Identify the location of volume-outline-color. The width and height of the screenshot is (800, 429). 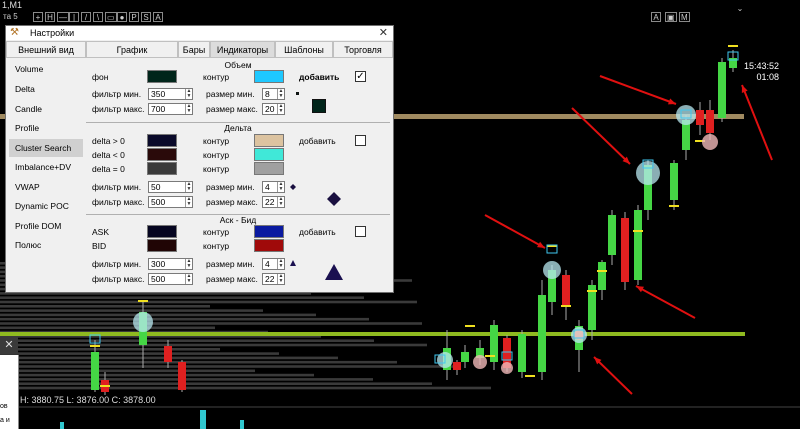
(269, 76).